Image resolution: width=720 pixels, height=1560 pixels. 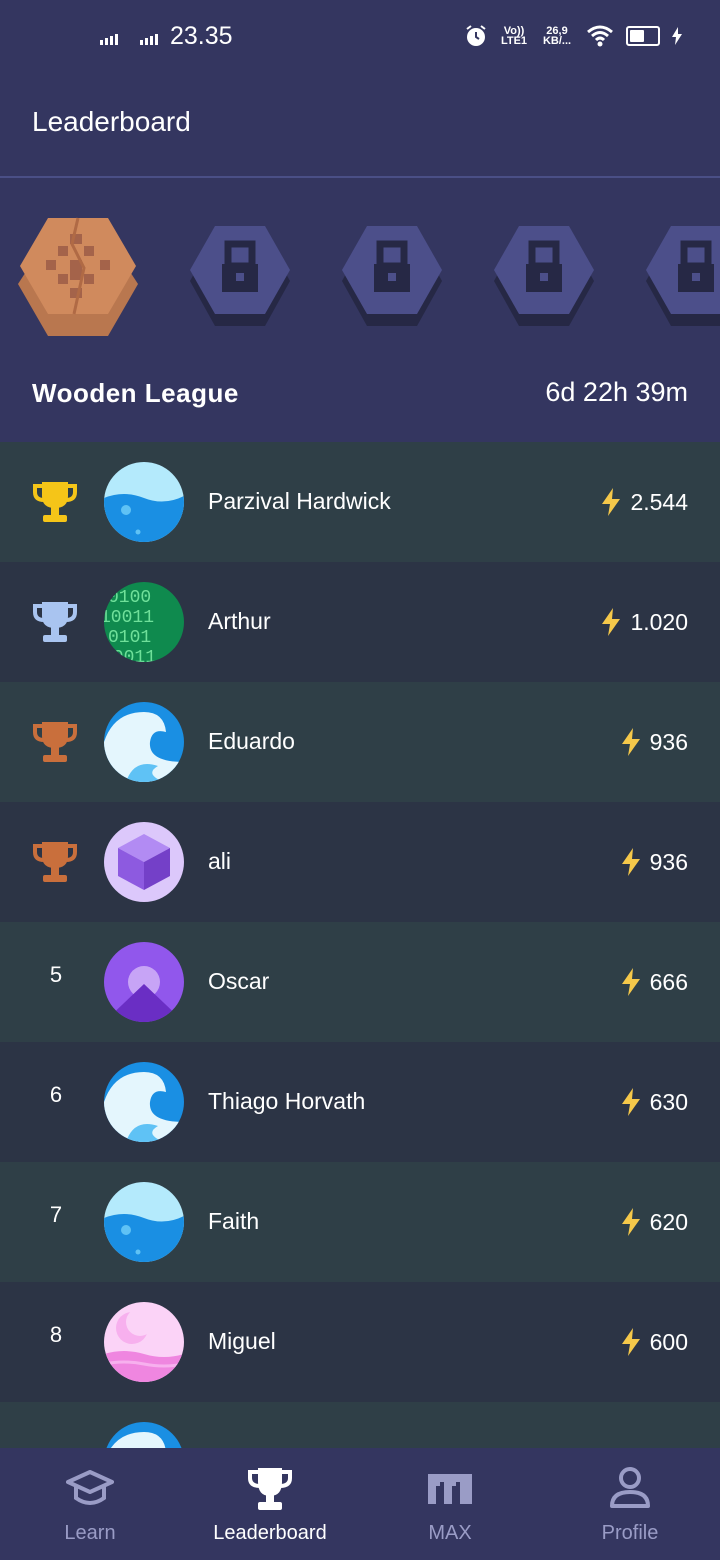 I want to click on user-name: Parzival Hardwick, so click(x=299, y=501).